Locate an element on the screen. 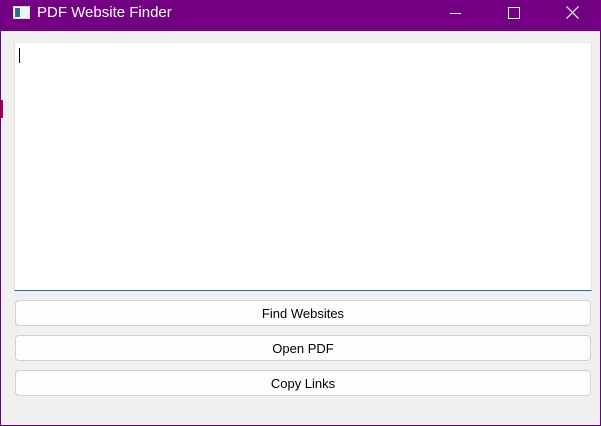 The width and height of the screenshot is (601, 426). minimize-icon is located at coordinates (456, 13).